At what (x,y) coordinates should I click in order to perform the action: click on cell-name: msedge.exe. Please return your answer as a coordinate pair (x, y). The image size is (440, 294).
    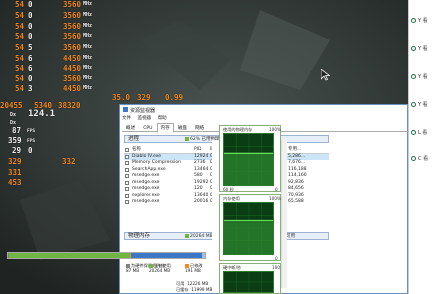
    Looking at the image, I should click on (146, 201).